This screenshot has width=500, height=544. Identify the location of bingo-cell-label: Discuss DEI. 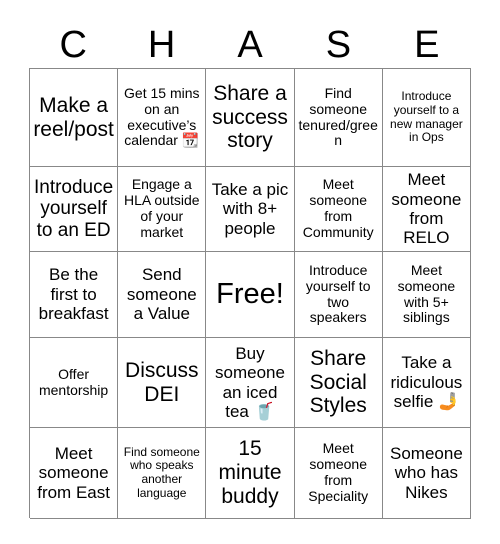
(162, 382).